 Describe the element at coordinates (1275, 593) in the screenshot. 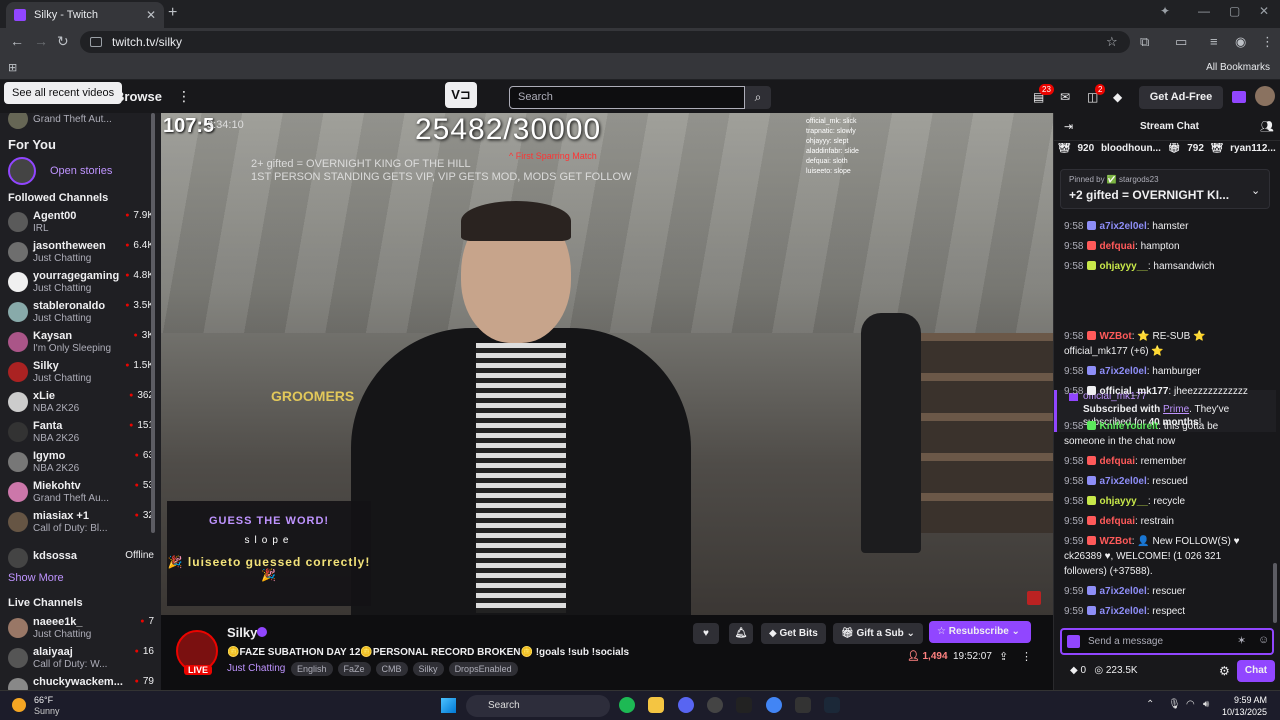

I see `chat-scrollbar` at that location.